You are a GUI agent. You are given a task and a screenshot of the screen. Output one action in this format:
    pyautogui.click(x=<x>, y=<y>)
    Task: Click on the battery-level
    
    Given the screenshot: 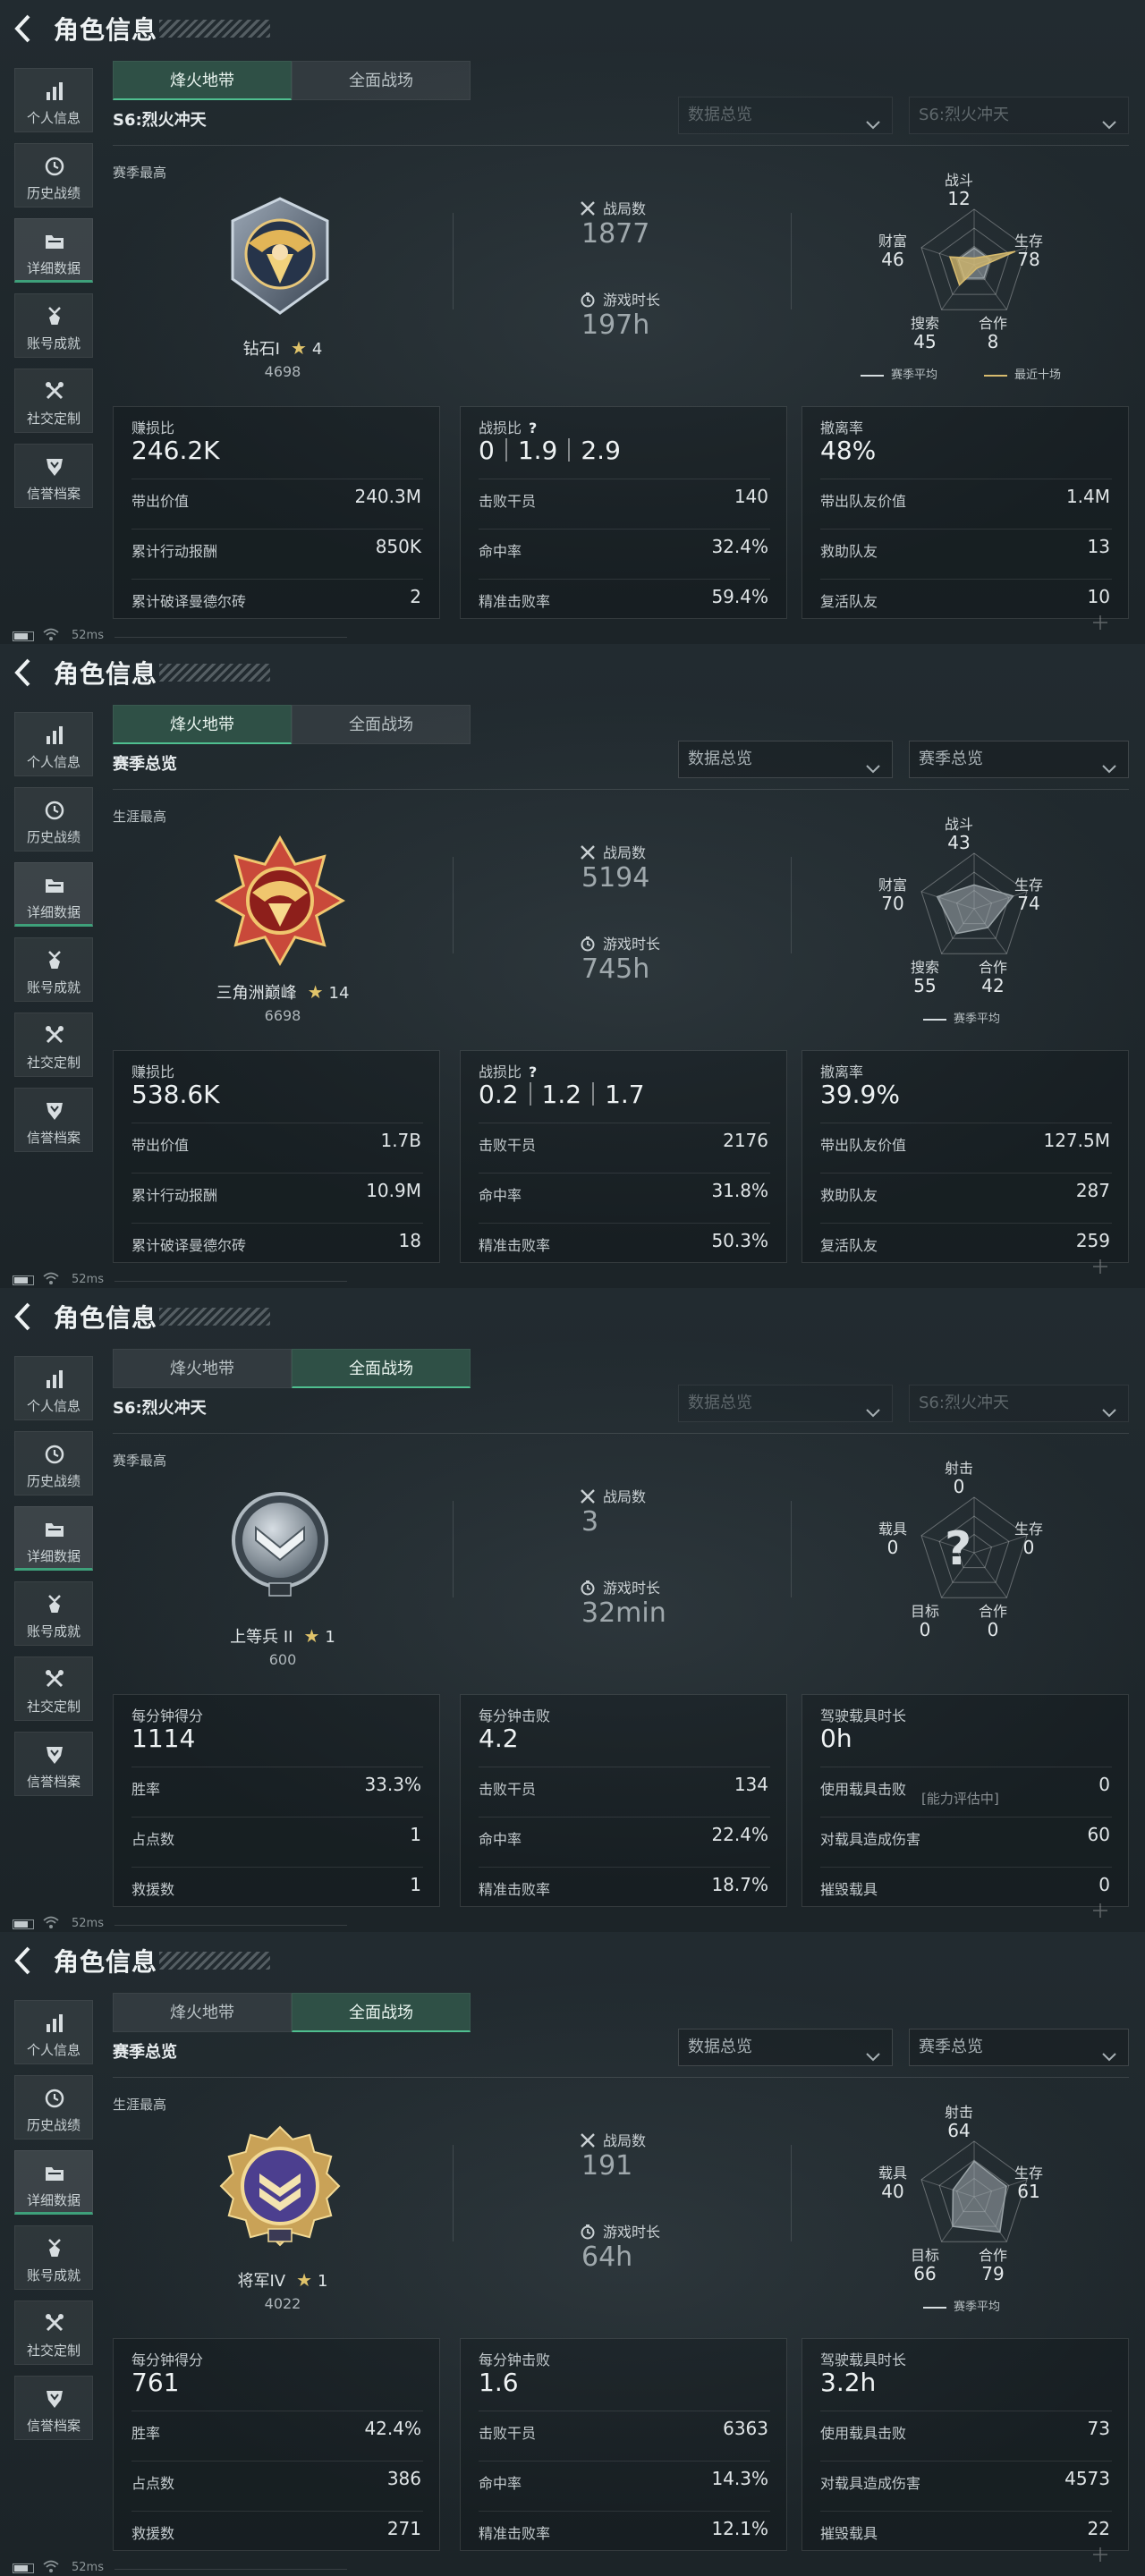 What is the action you would take?
    pyautogui.click(x=21, y=1924)
    